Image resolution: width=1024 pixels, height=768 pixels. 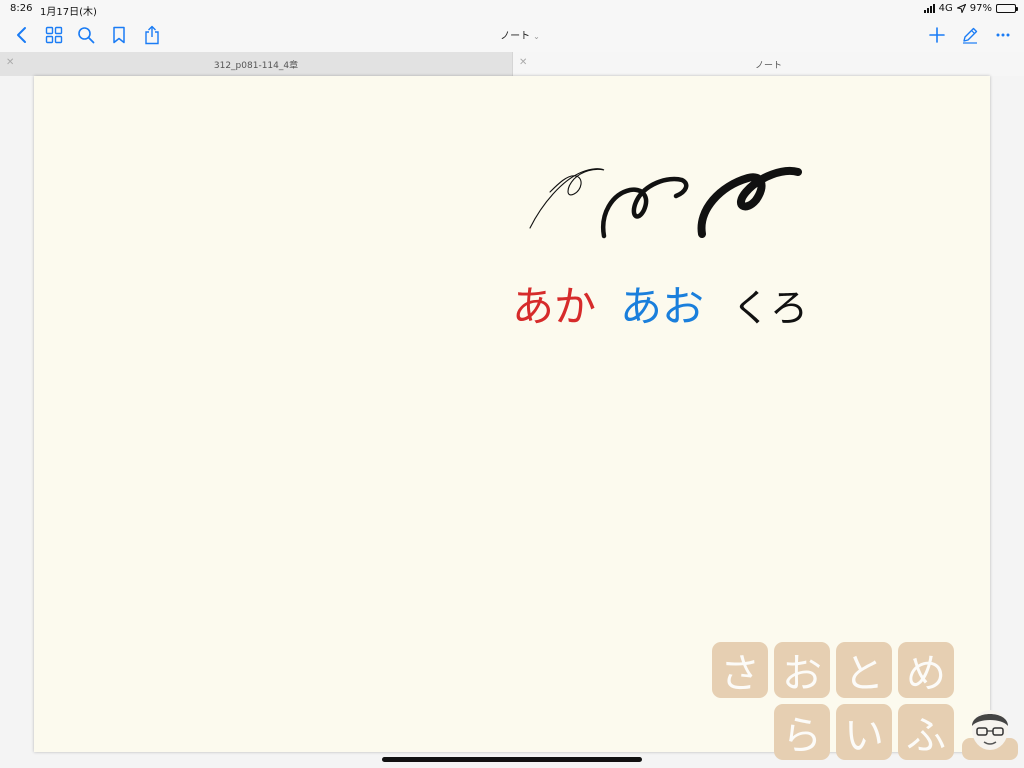 I want to click on status-bar: 8:26 1月17日(木) 4G 97%, so click(x=512, y=9).